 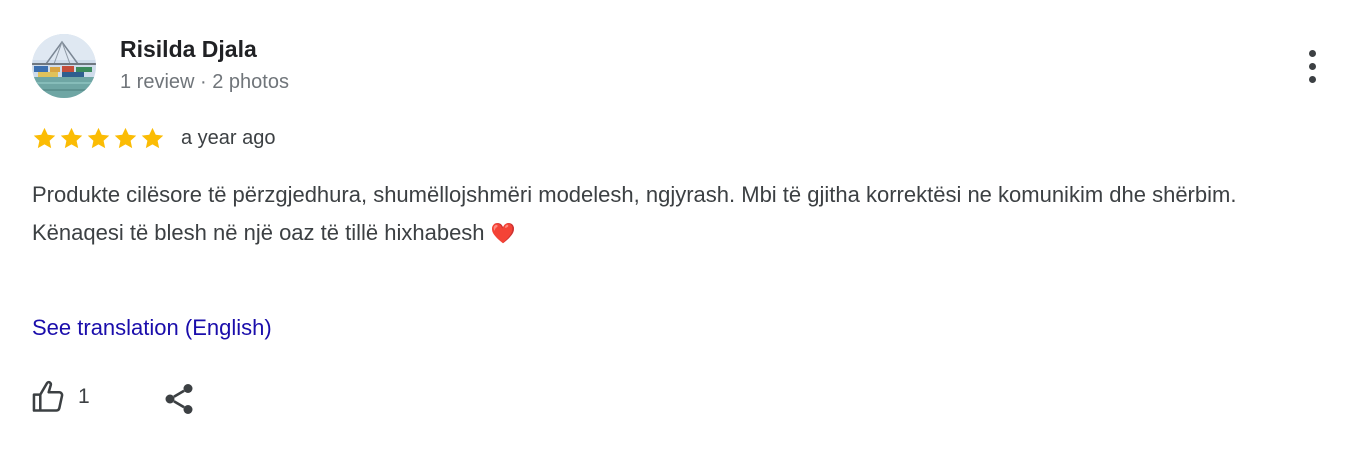 I want to click on share-button, so click(x=179, y=399).